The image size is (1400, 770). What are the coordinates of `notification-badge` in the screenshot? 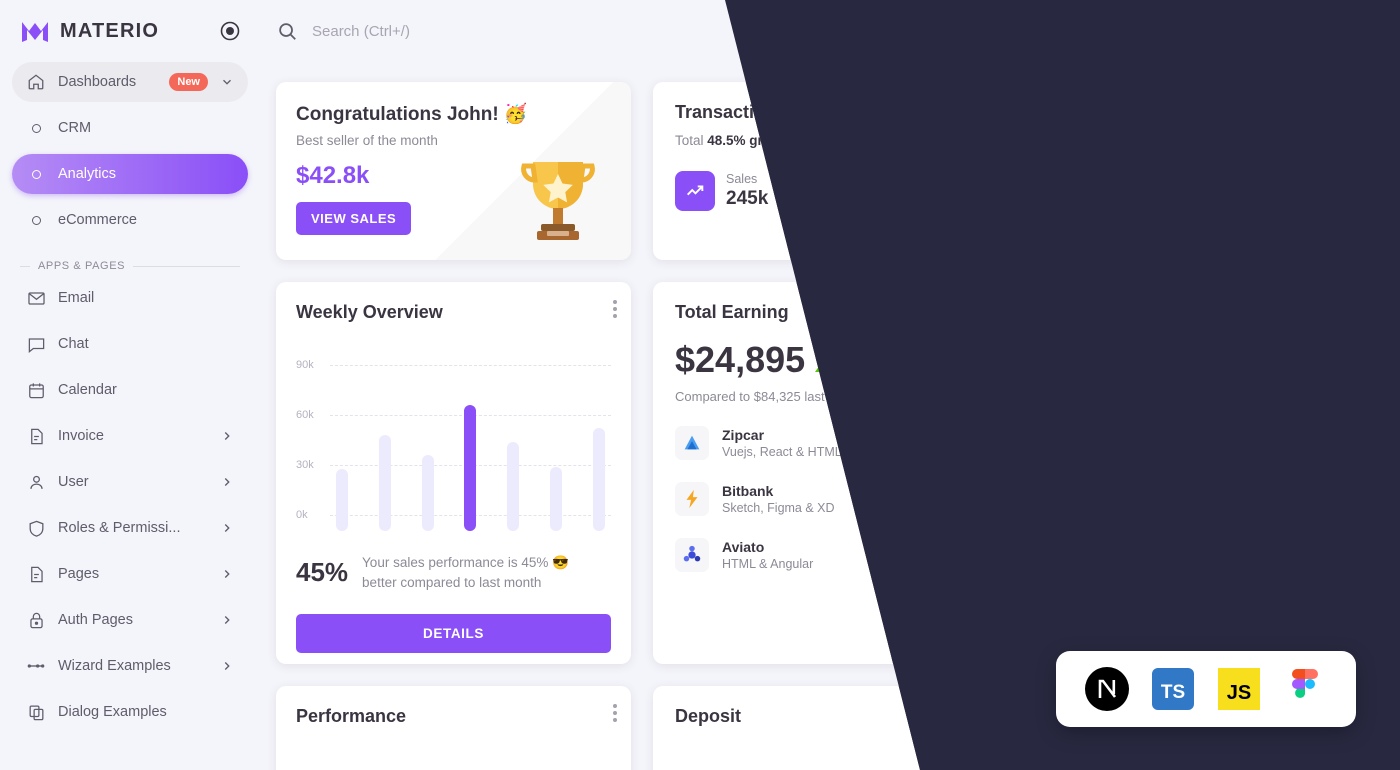 It's located at (1318, 22).